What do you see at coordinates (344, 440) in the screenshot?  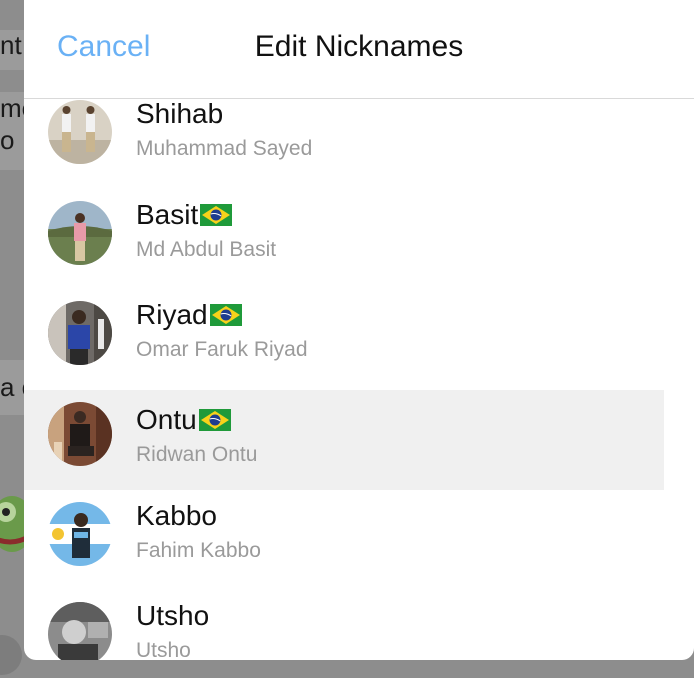 I see `nickname-row-ontu: Ontu Ridwan Ontu` at bounding box center [344, 440].